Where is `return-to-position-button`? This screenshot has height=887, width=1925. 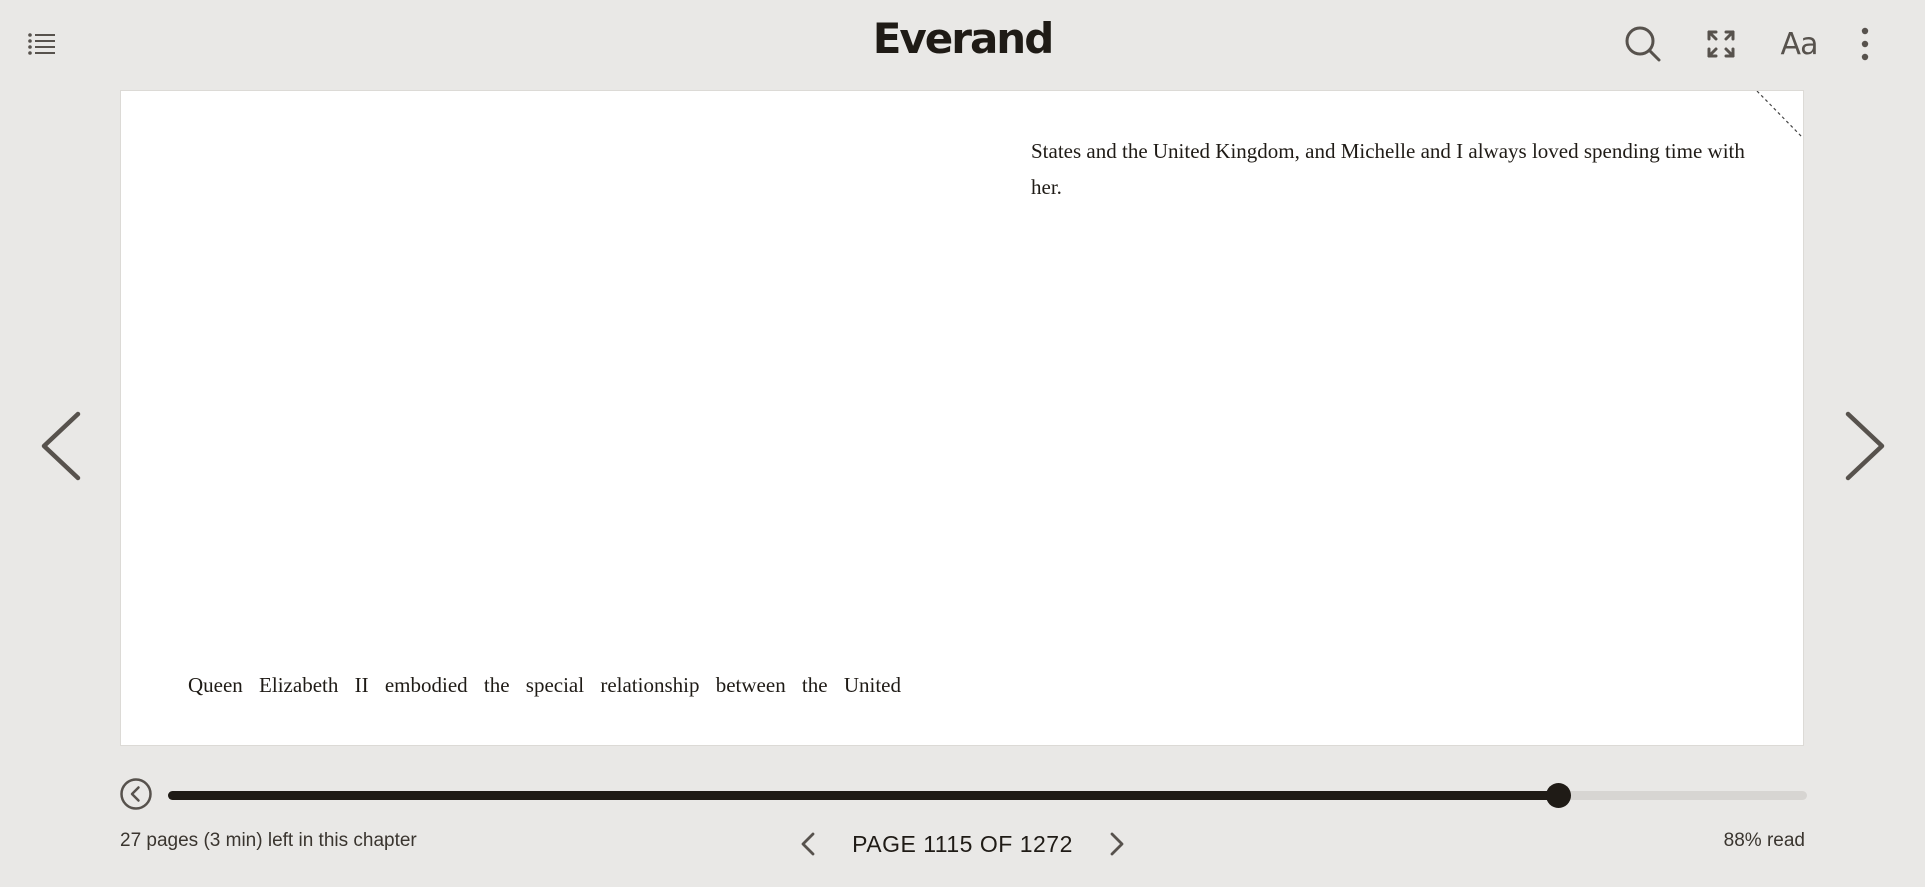
return-to-position-button is located at coordinates (136, 794).